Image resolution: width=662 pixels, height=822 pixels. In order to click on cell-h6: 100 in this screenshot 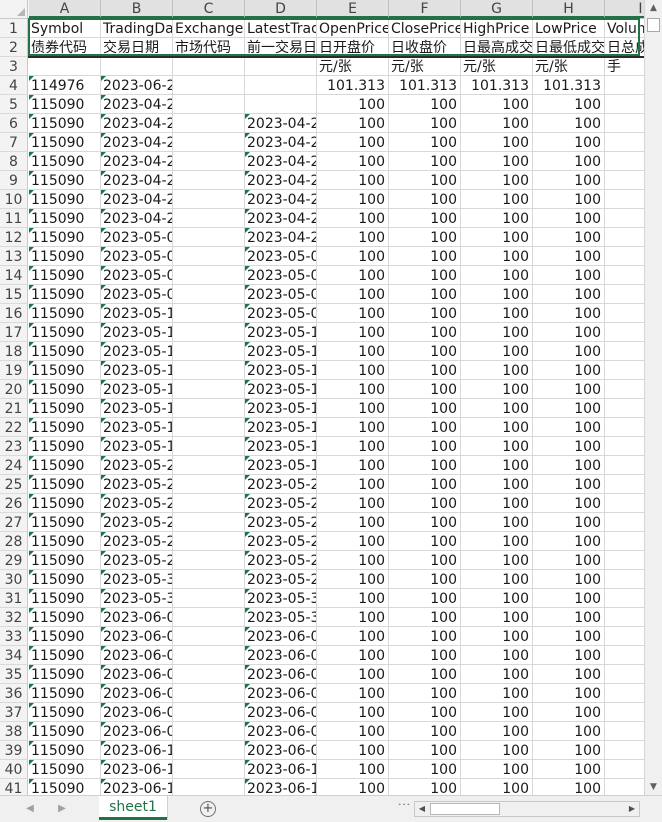, I will do `click(569, 123)`.